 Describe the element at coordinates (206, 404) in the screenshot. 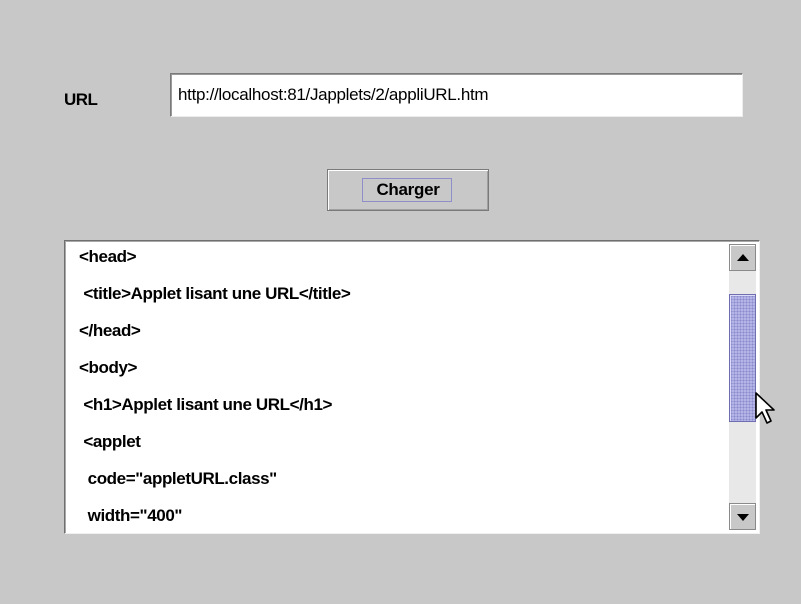

I see `content-line: <h1>Applet lisant une URL</h1>` at that location.